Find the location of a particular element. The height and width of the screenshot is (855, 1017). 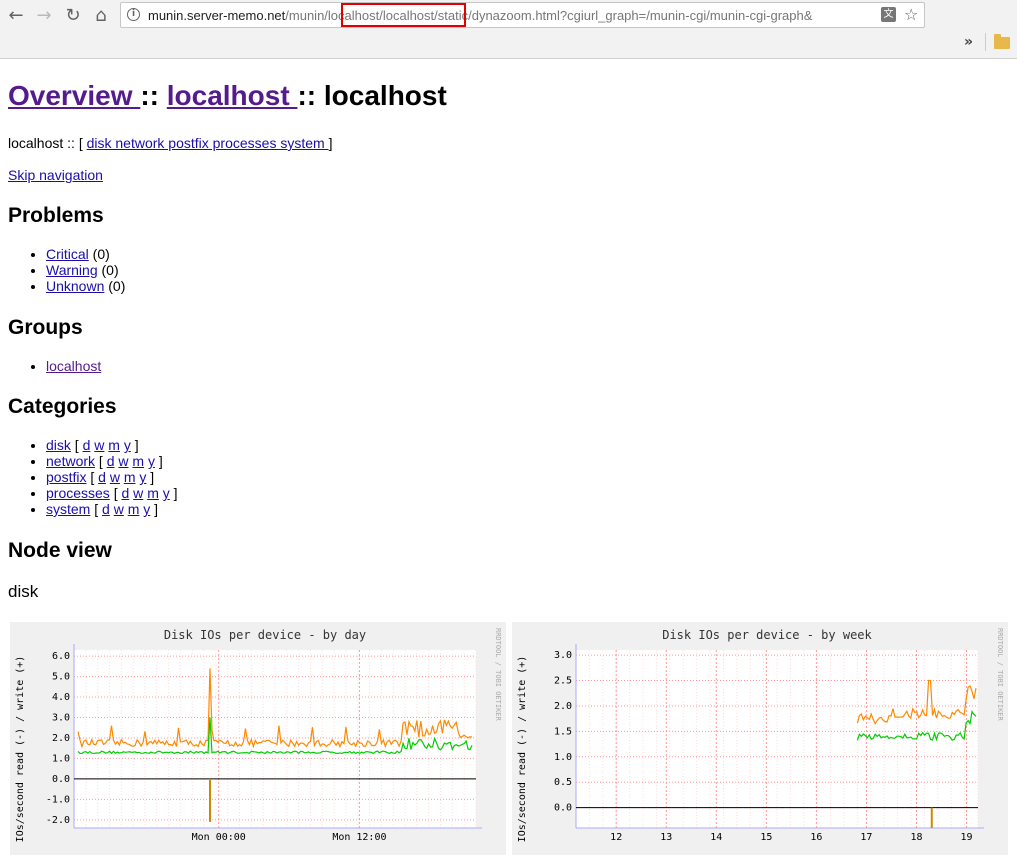

x-tick-label: Mon 00:00 is located at coordinates (219, 837).